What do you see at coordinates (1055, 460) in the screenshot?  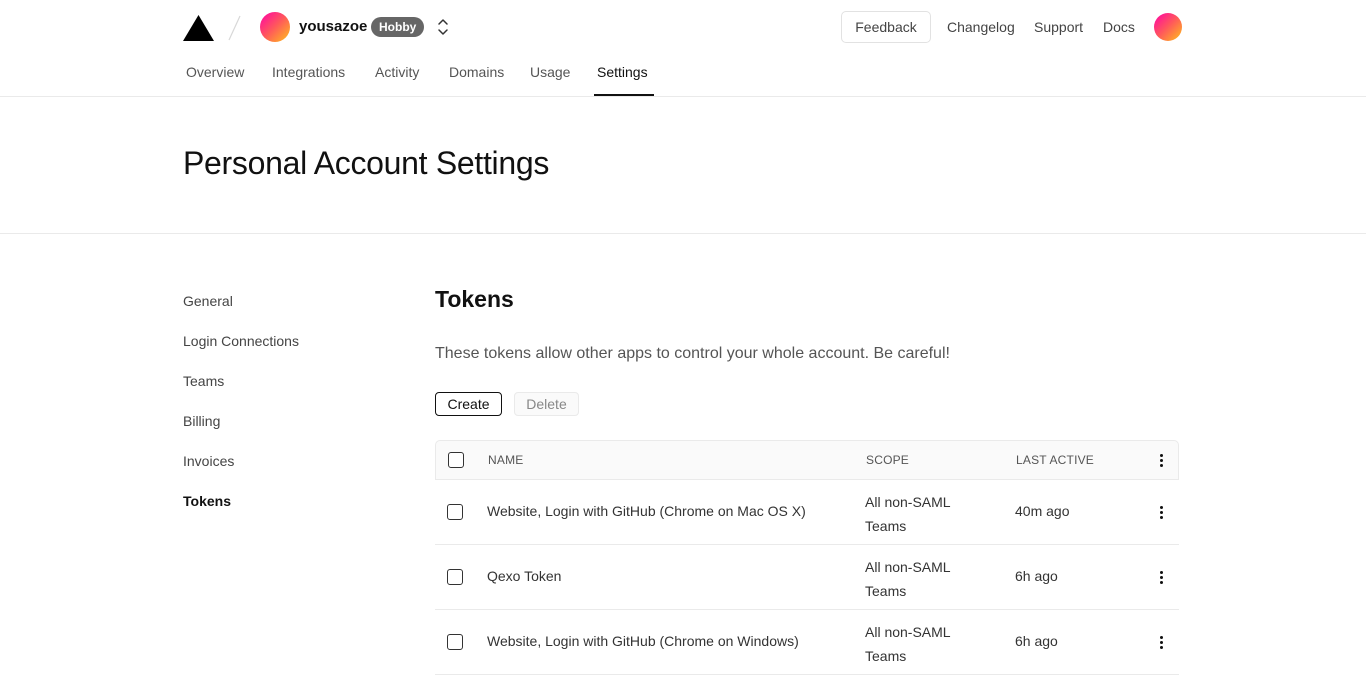 I see `column-header-last-active: LAST ACTIVE` at bounding box center [1055, 460].